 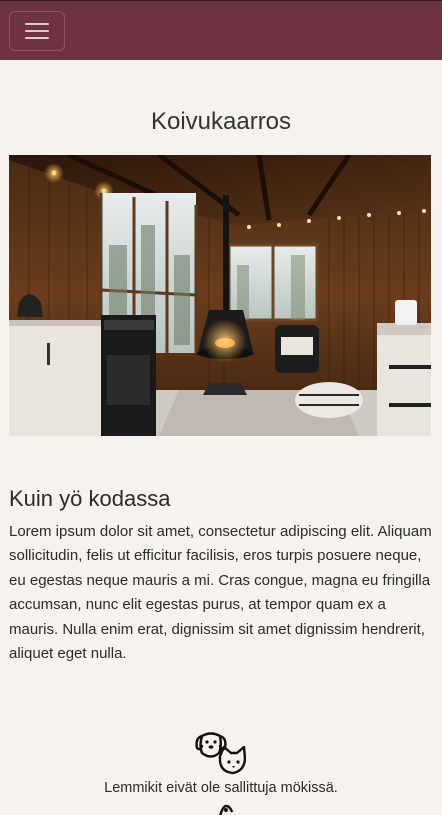 What do you see at coordinates (226, 809) in the screenshot?
I see `partial-feature-icon` at bounding box center [226, 809].